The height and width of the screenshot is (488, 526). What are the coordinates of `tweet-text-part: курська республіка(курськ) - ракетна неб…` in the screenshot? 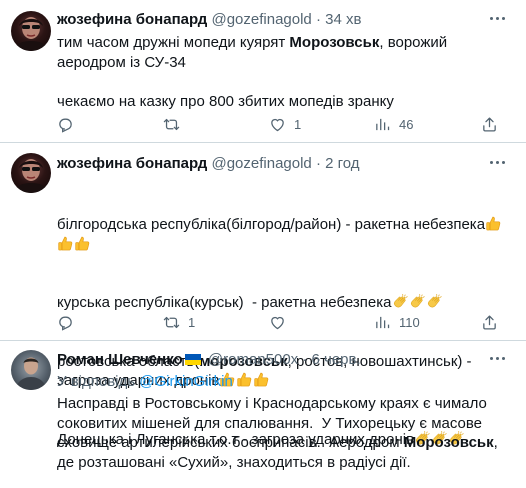 It's located at (224, 302).